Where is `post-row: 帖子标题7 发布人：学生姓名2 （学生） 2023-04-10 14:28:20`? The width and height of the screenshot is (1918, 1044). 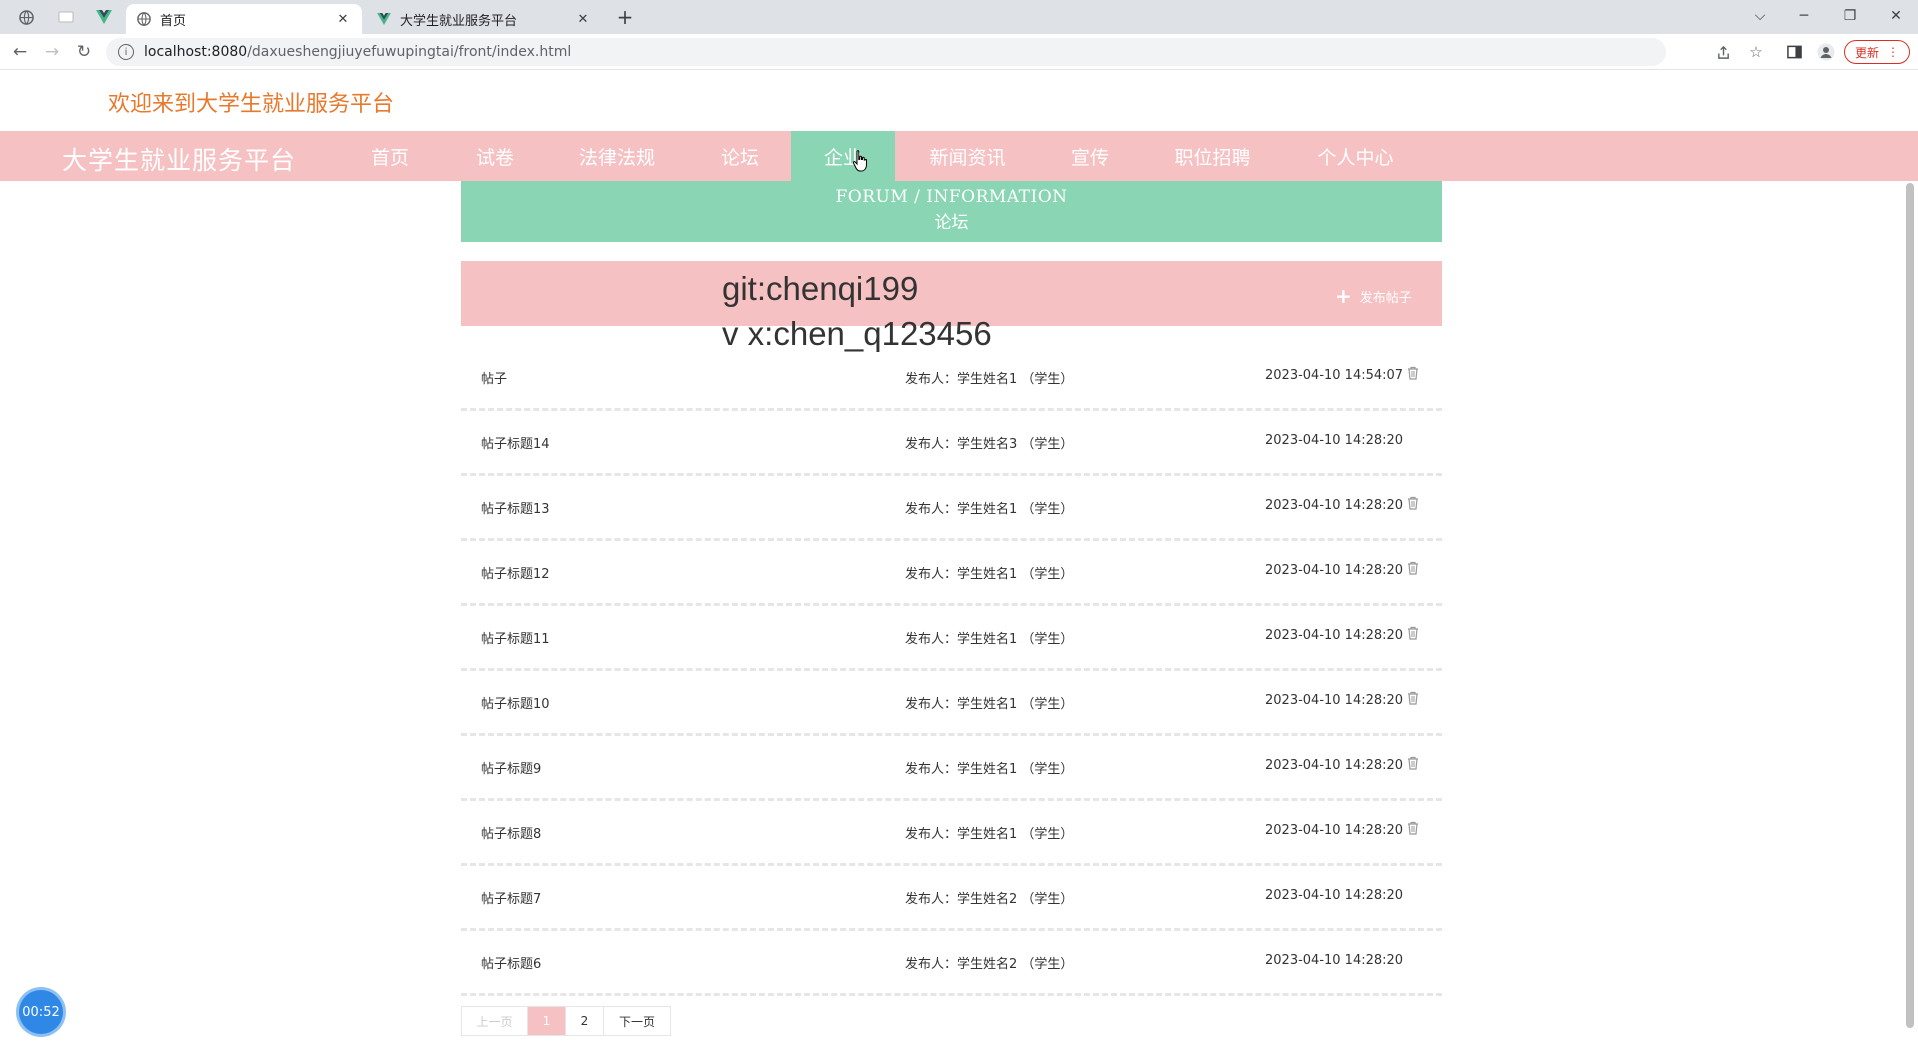 post-row: 帖子标题7 发布人：学生姓名2 （学生） 2023-04-10 14:28:20 is located at coordinates (951, 898).